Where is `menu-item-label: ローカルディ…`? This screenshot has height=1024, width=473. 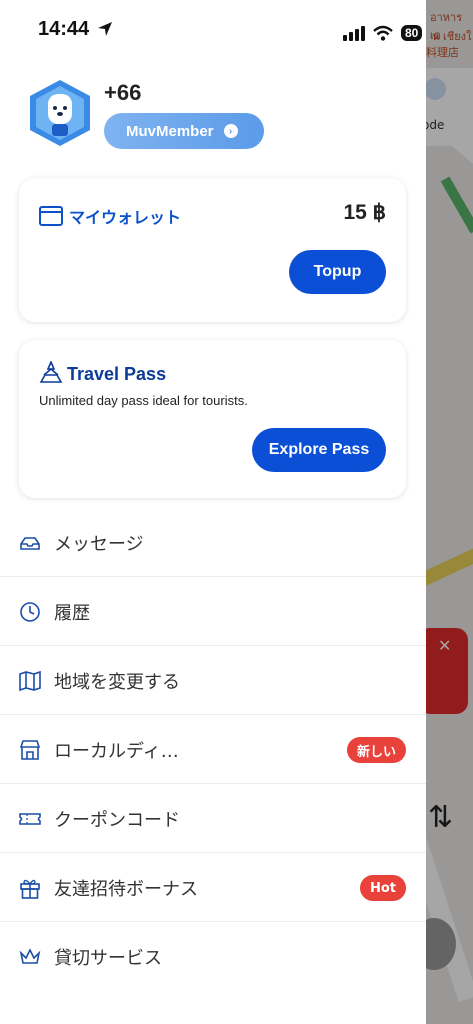 menu-item-label: ローカルディ… is located at coordinates (116, 751).